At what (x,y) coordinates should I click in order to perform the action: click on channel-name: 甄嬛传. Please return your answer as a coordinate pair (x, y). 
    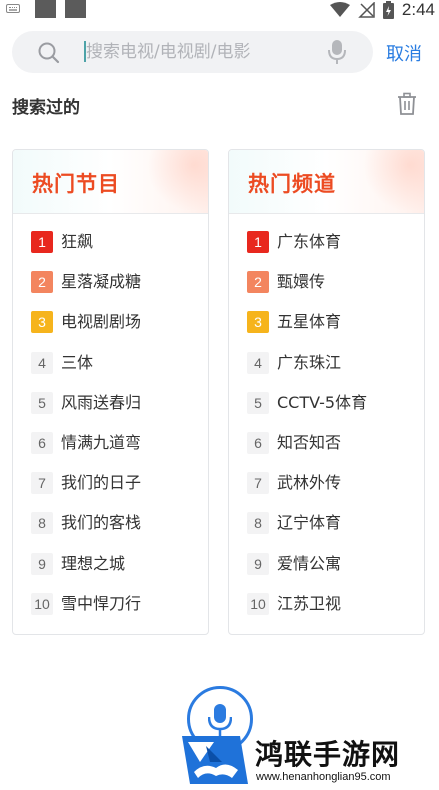
    Looking at the image, I should click on (301, 282).